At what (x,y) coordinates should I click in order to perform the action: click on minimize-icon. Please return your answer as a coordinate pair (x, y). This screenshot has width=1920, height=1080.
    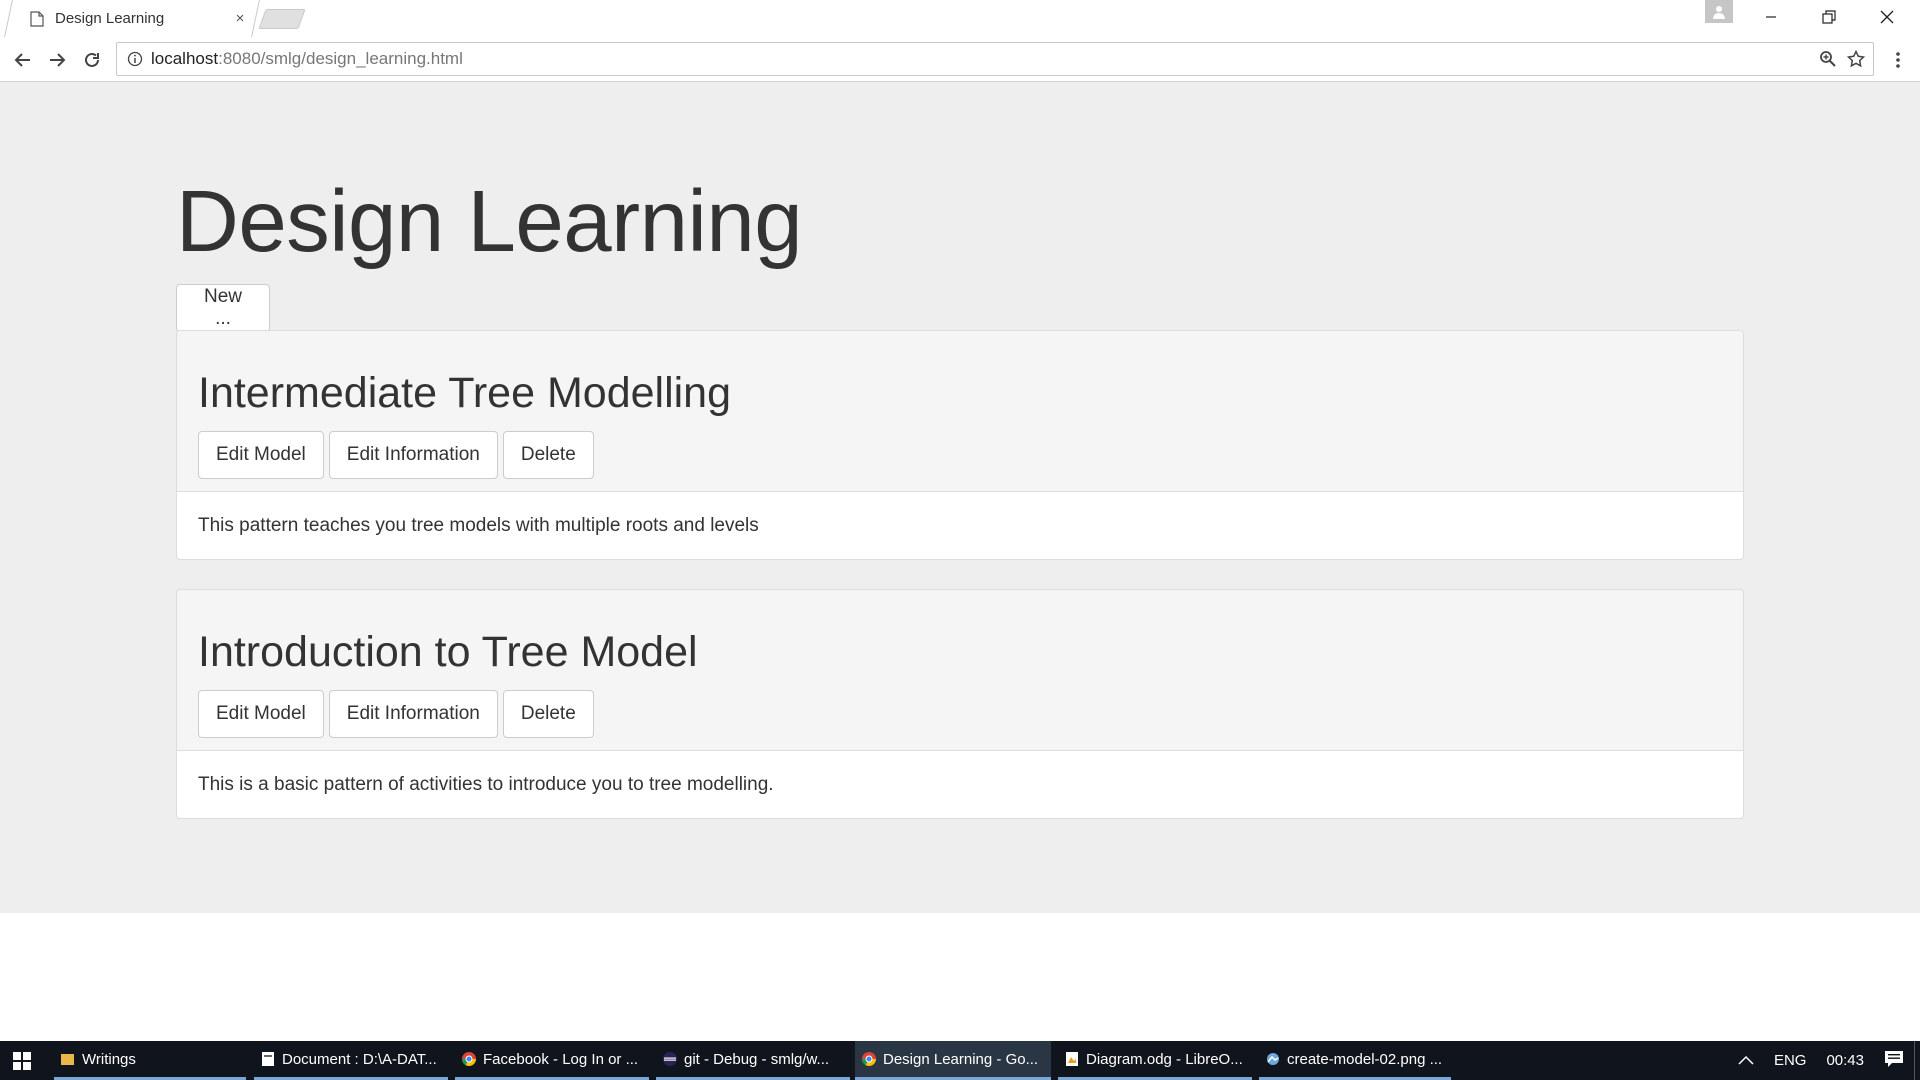
    Looking at the image, I should click on (1771, 17).